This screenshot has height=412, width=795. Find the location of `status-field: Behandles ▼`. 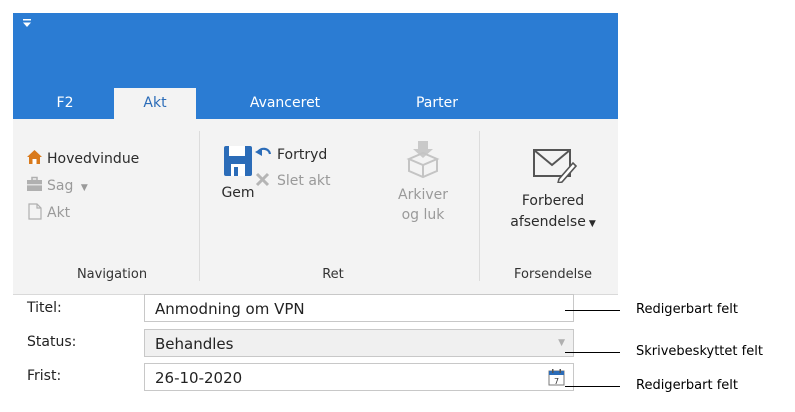

status-field: Behandles ▼ is located at coordinates (359, 343).